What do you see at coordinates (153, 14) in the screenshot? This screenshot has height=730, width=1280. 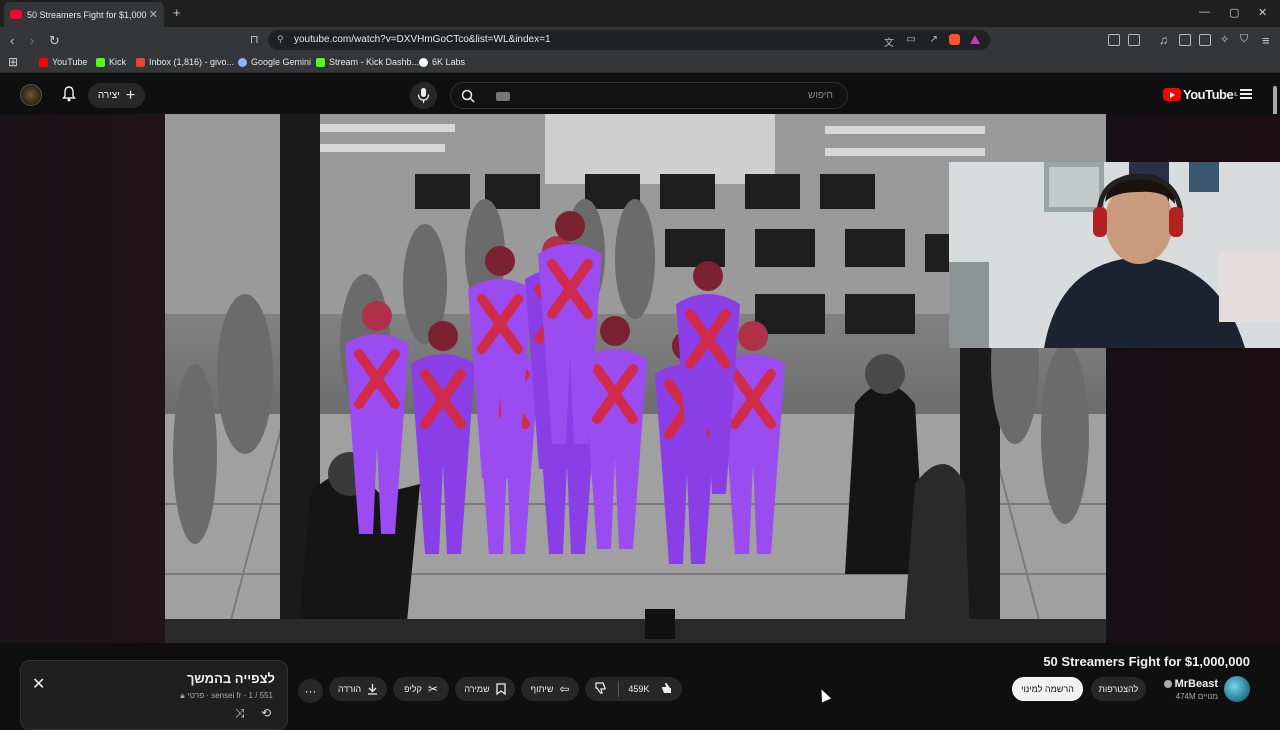 I see `tab-close-icon: ✕` at bounding box center [153, 14].